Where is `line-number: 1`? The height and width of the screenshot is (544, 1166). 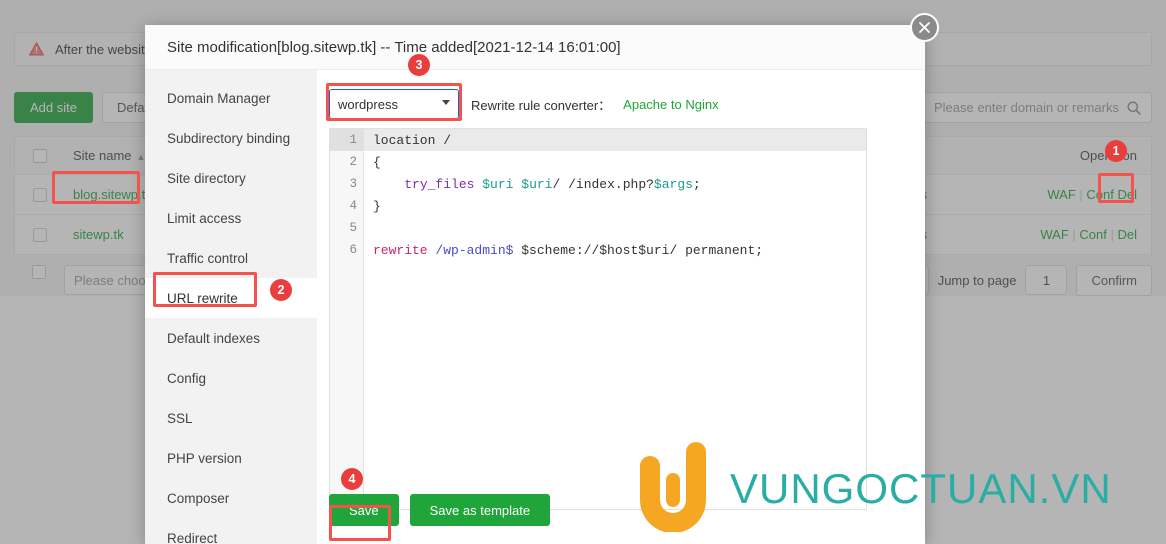 line-number: 1 is located at coordinates (347, 140).